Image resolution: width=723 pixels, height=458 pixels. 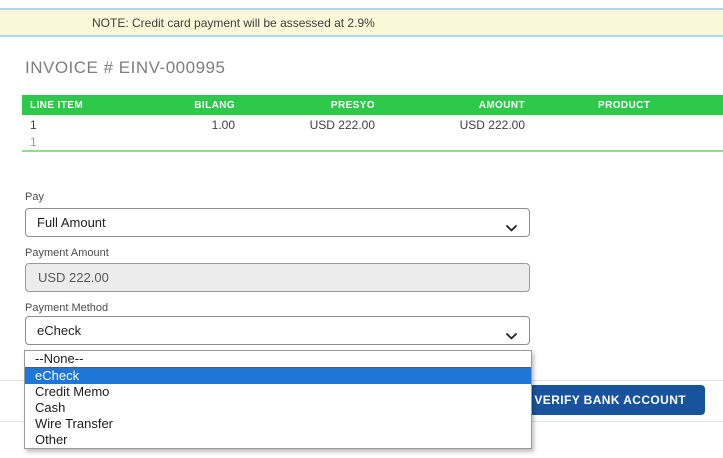 I want to click on page-title: INVOICE # EINV-000995, so click(x=125, y=67).